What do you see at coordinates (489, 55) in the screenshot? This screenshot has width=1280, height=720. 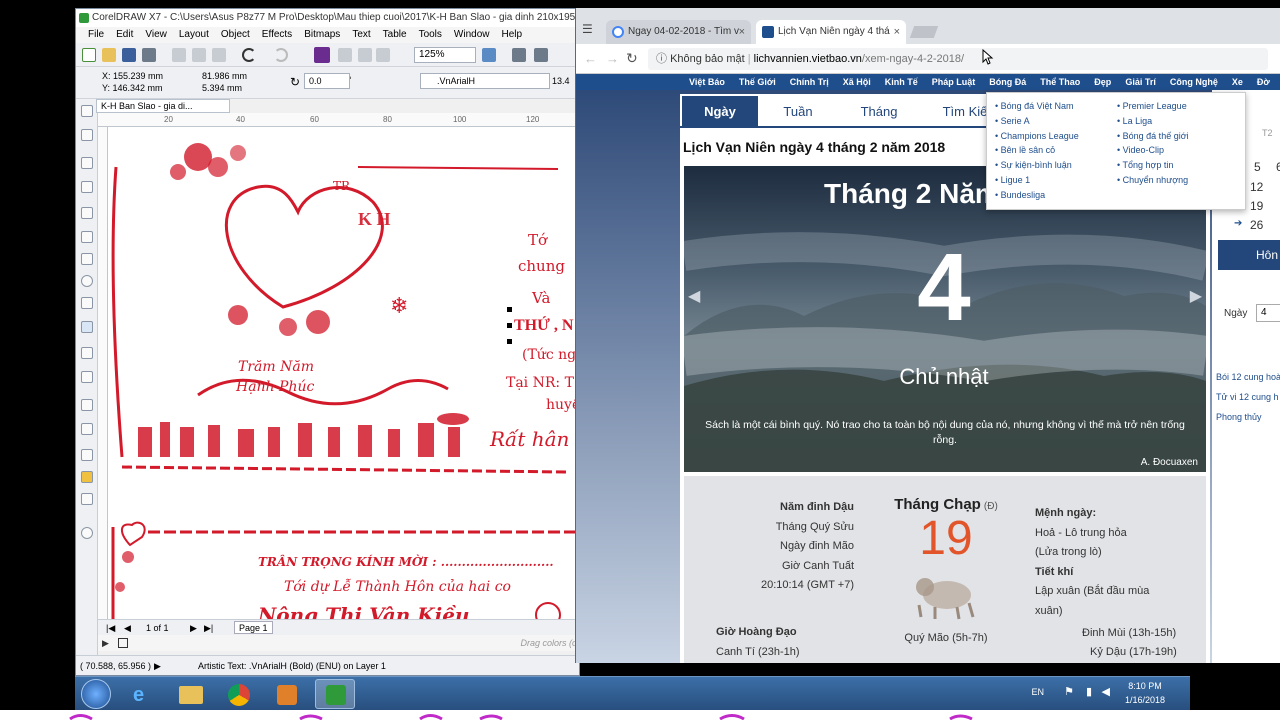 I see `zoom-fit-icon` at bounding box center [489, 55].